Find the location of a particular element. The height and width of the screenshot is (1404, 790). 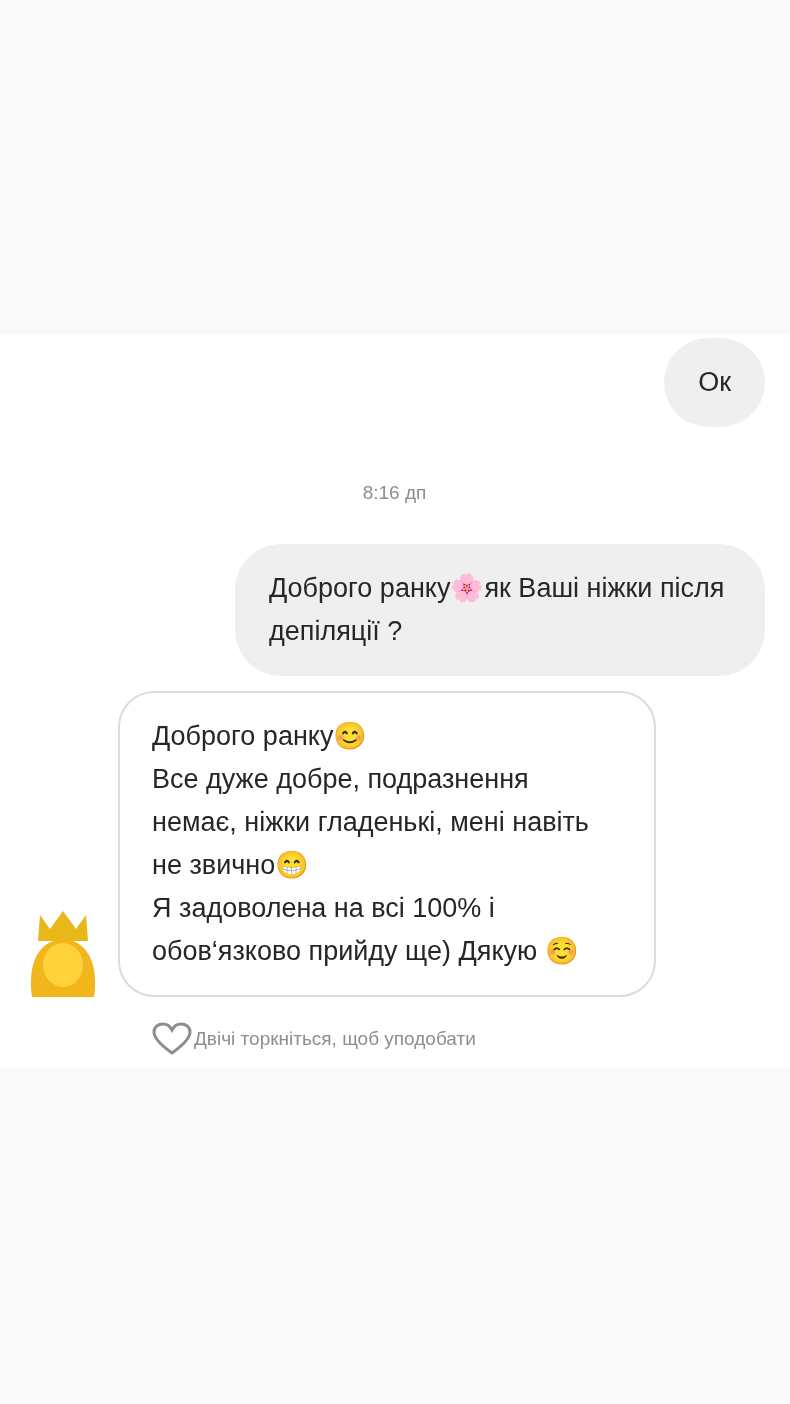

heart-icon is located at coordinates (172, 1039).